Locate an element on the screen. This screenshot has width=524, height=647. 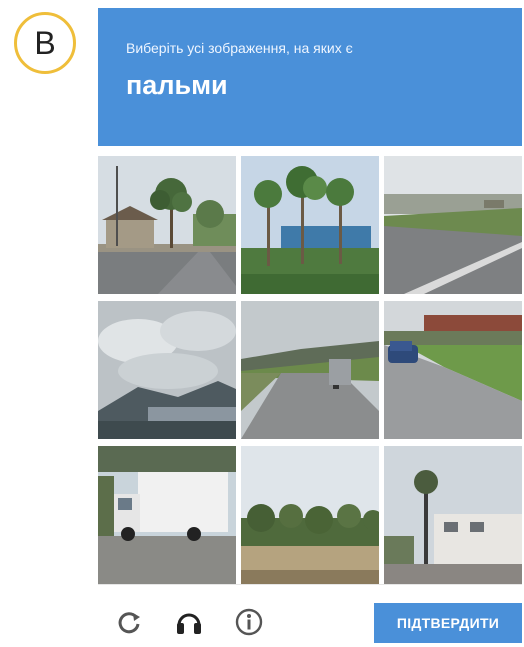
audio-headphones-icon is located at coordinates (189, 622).